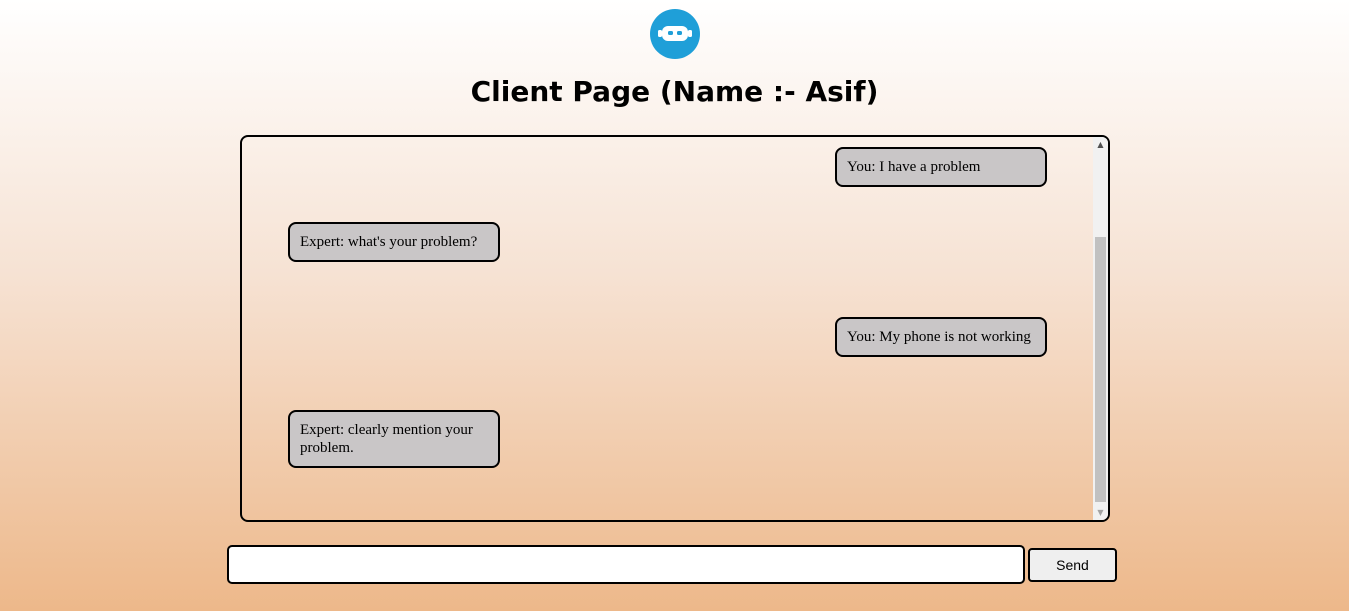 Image resolution: width=1349 pixels, height=611 pixels. Describe the element at coordinates (394, 242) in the screenshot. I see `message-bubble-expert: Expert: what's your problem?` at that location.